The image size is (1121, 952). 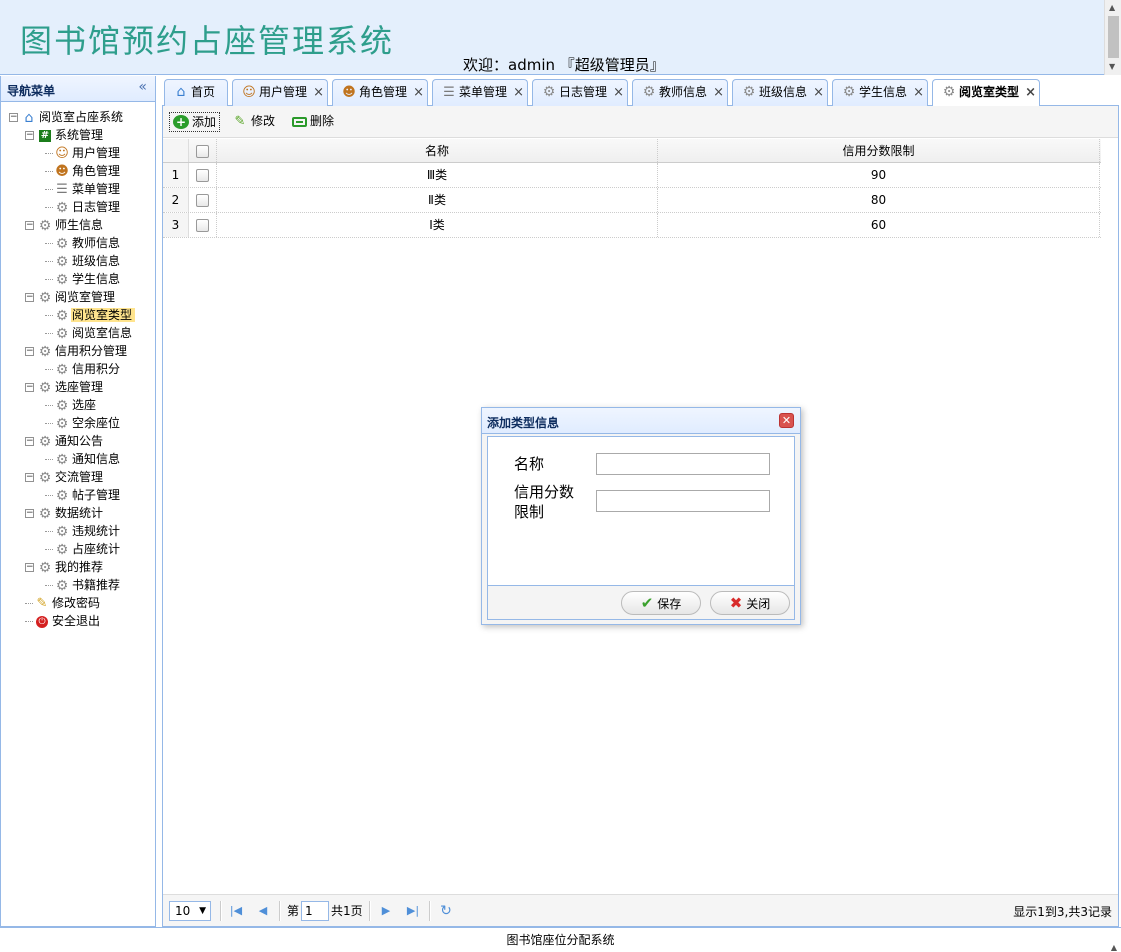 What do you see at coordinates (1112, 8) in the screenshot?
I see `scroll-up-icon: ▲` at bounding box center [1112, 8].